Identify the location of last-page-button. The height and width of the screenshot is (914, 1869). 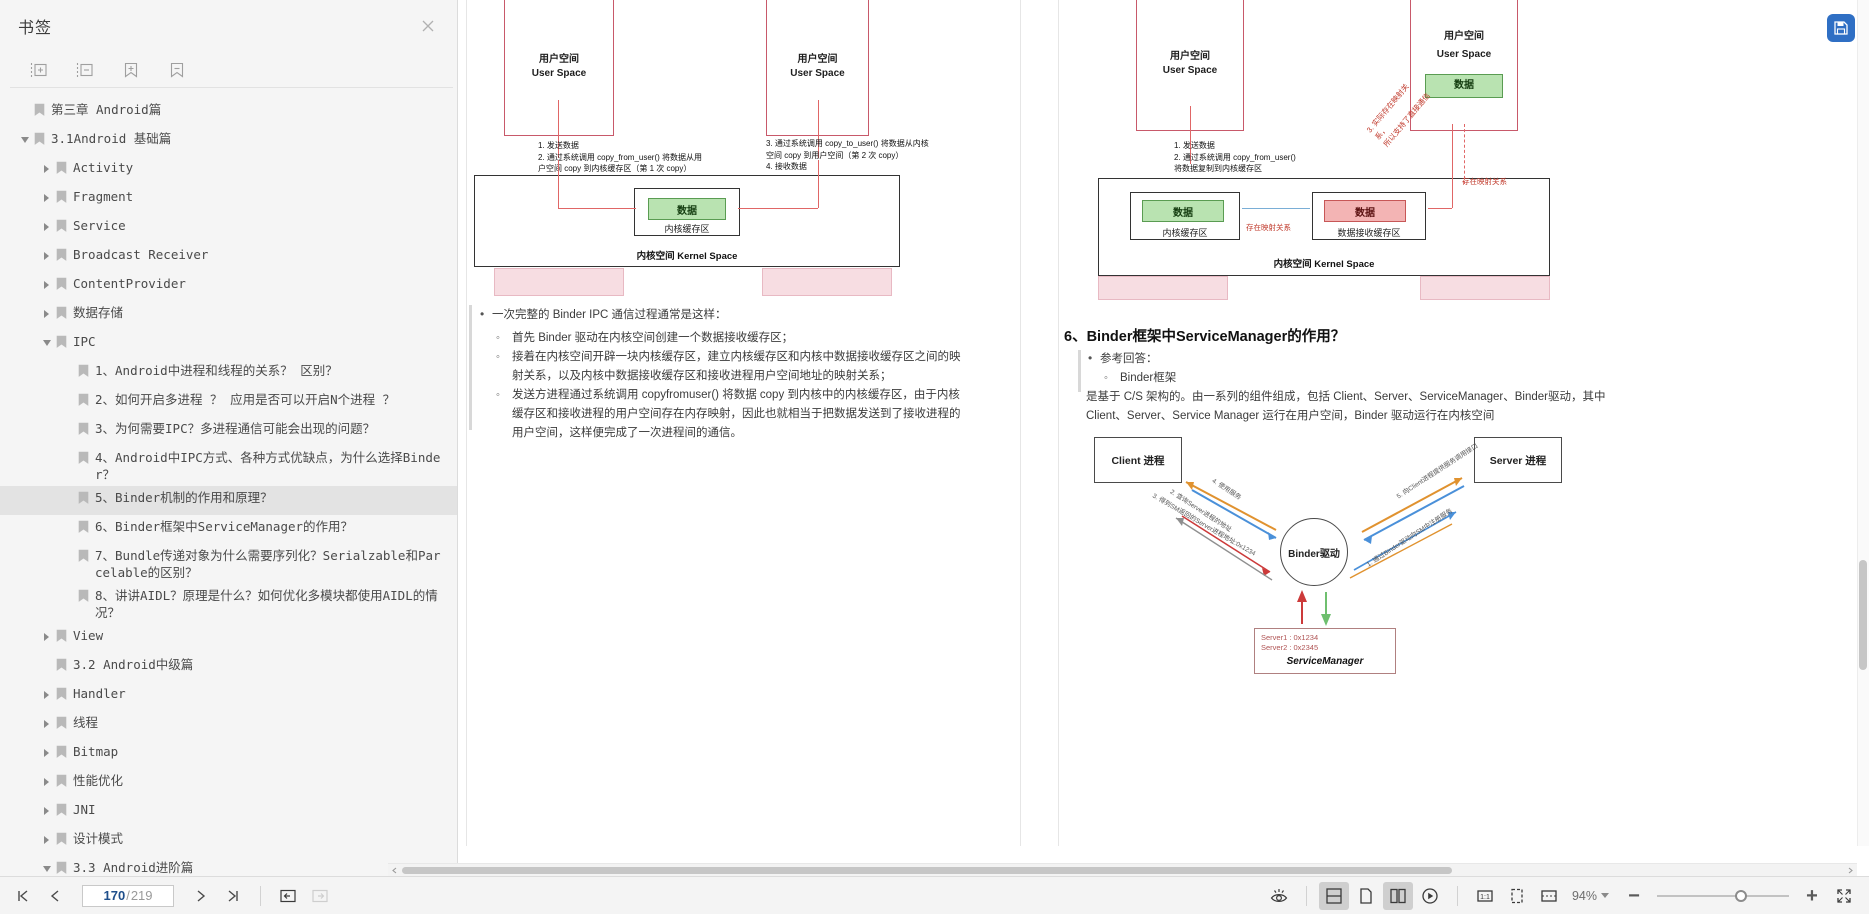
(233, 896).